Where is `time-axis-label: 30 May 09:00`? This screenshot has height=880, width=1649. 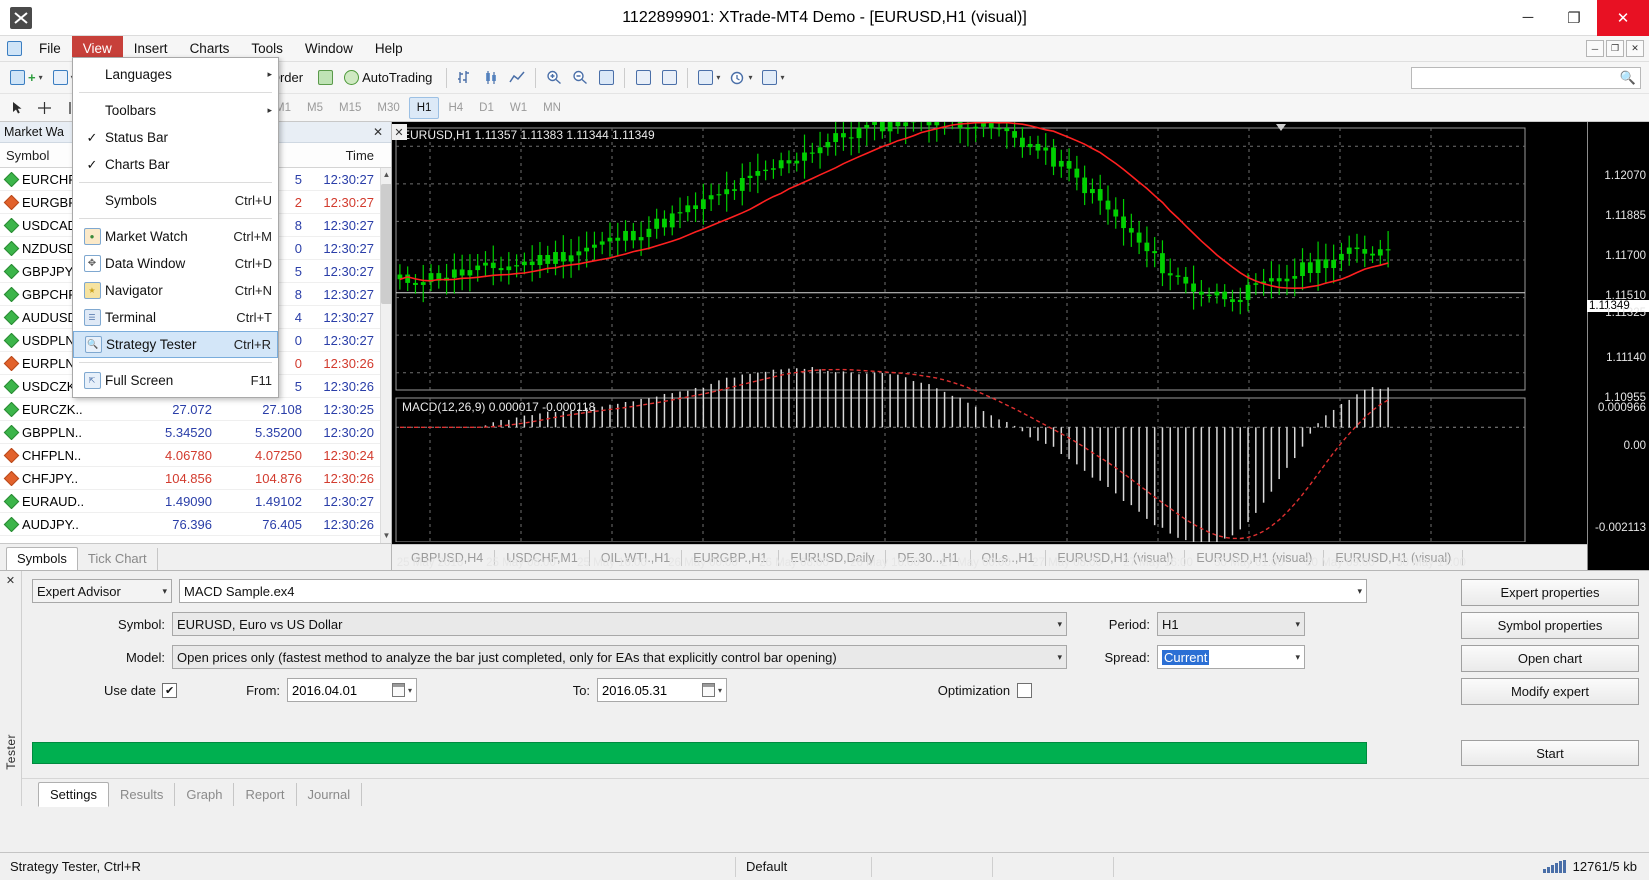
time-axis-label: 30 May 09:00 is located at coordinates (1340, 563).